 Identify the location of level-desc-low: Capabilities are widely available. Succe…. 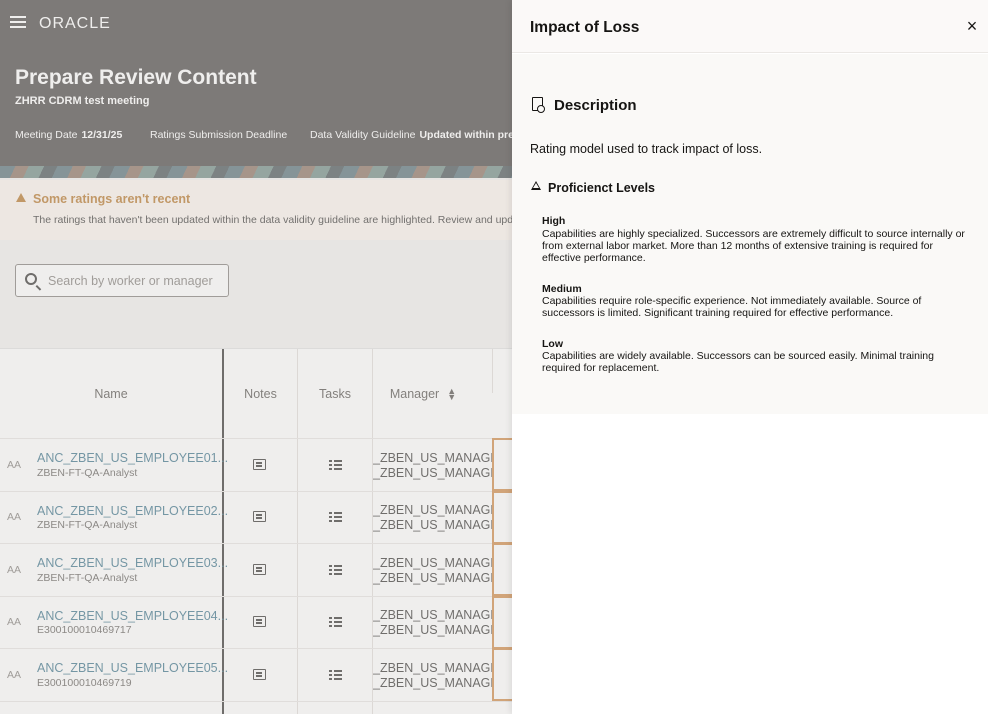
(738, 362).